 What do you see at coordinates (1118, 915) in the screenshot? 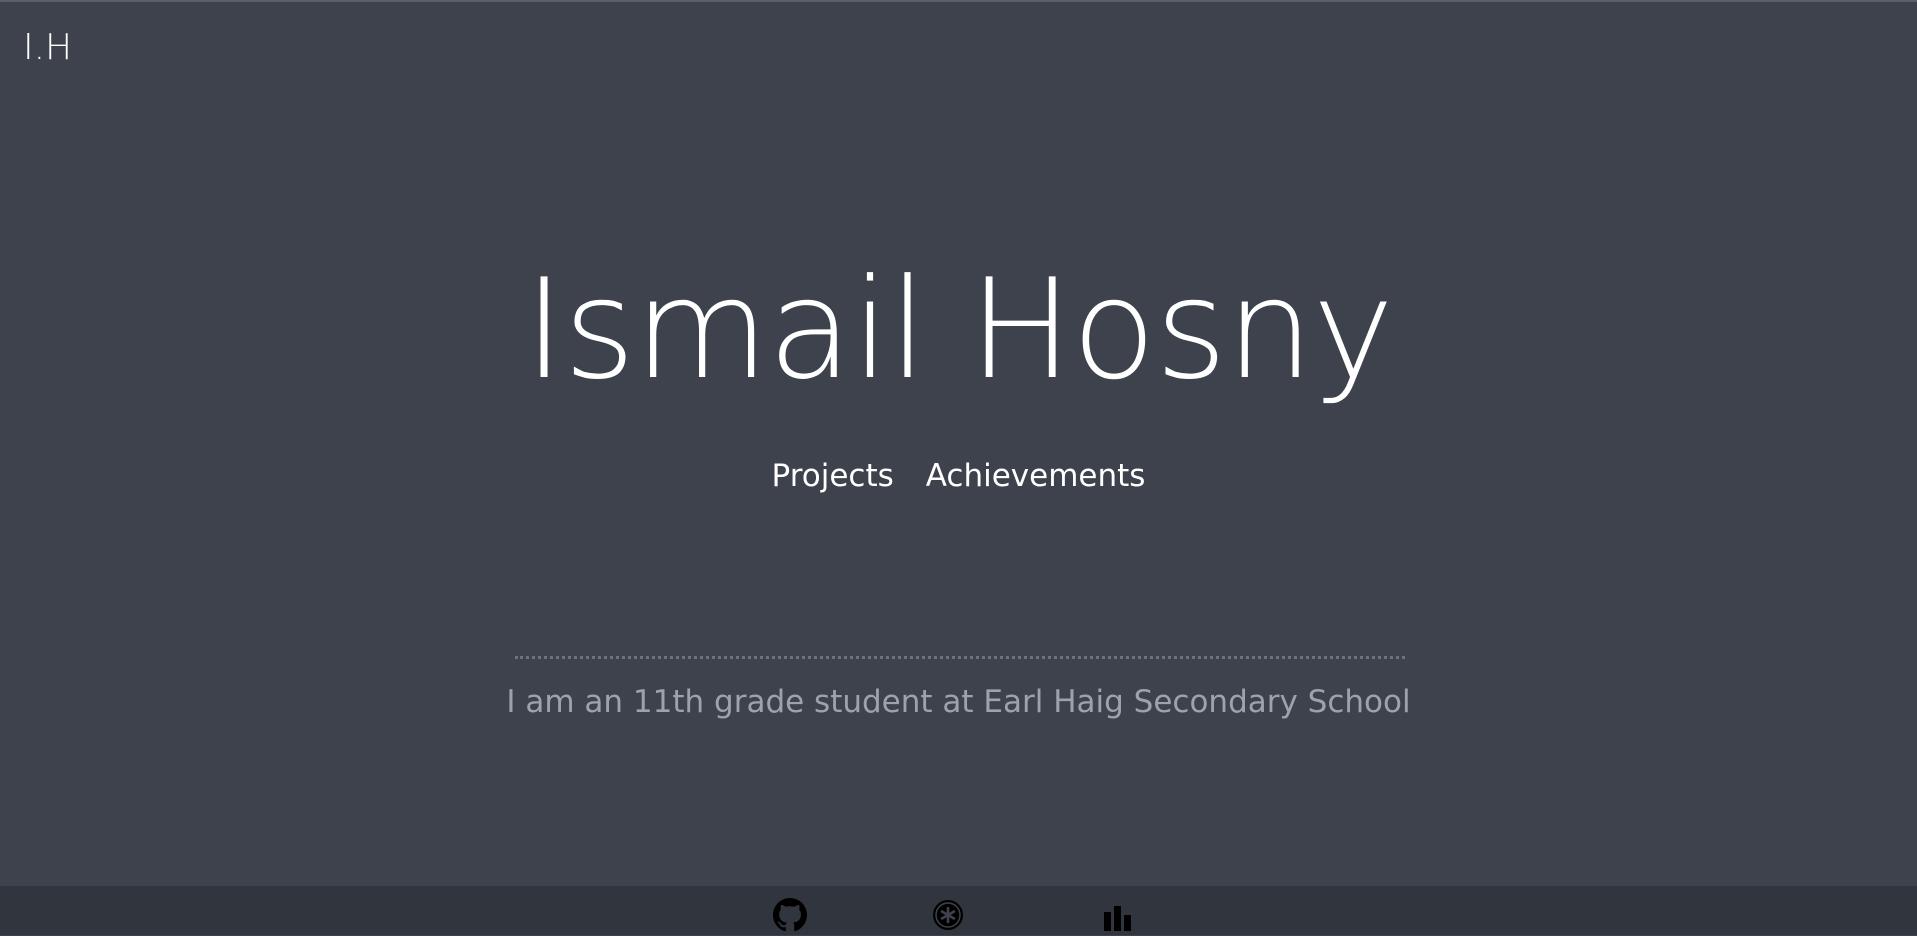
I see `bar-chart-icon` at bounding box center [1118, 915].